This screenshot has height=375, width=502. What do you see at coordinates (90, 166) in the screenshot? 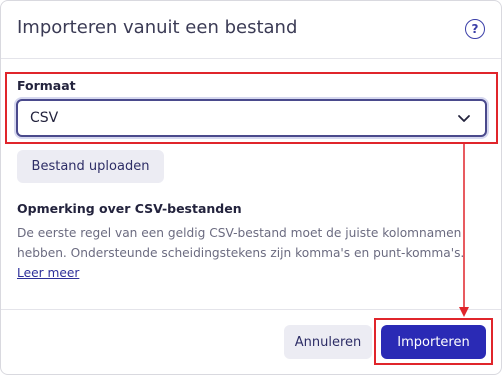
I see `upload-file-button: Bestand uploaden` at bounding box center [90, 166].